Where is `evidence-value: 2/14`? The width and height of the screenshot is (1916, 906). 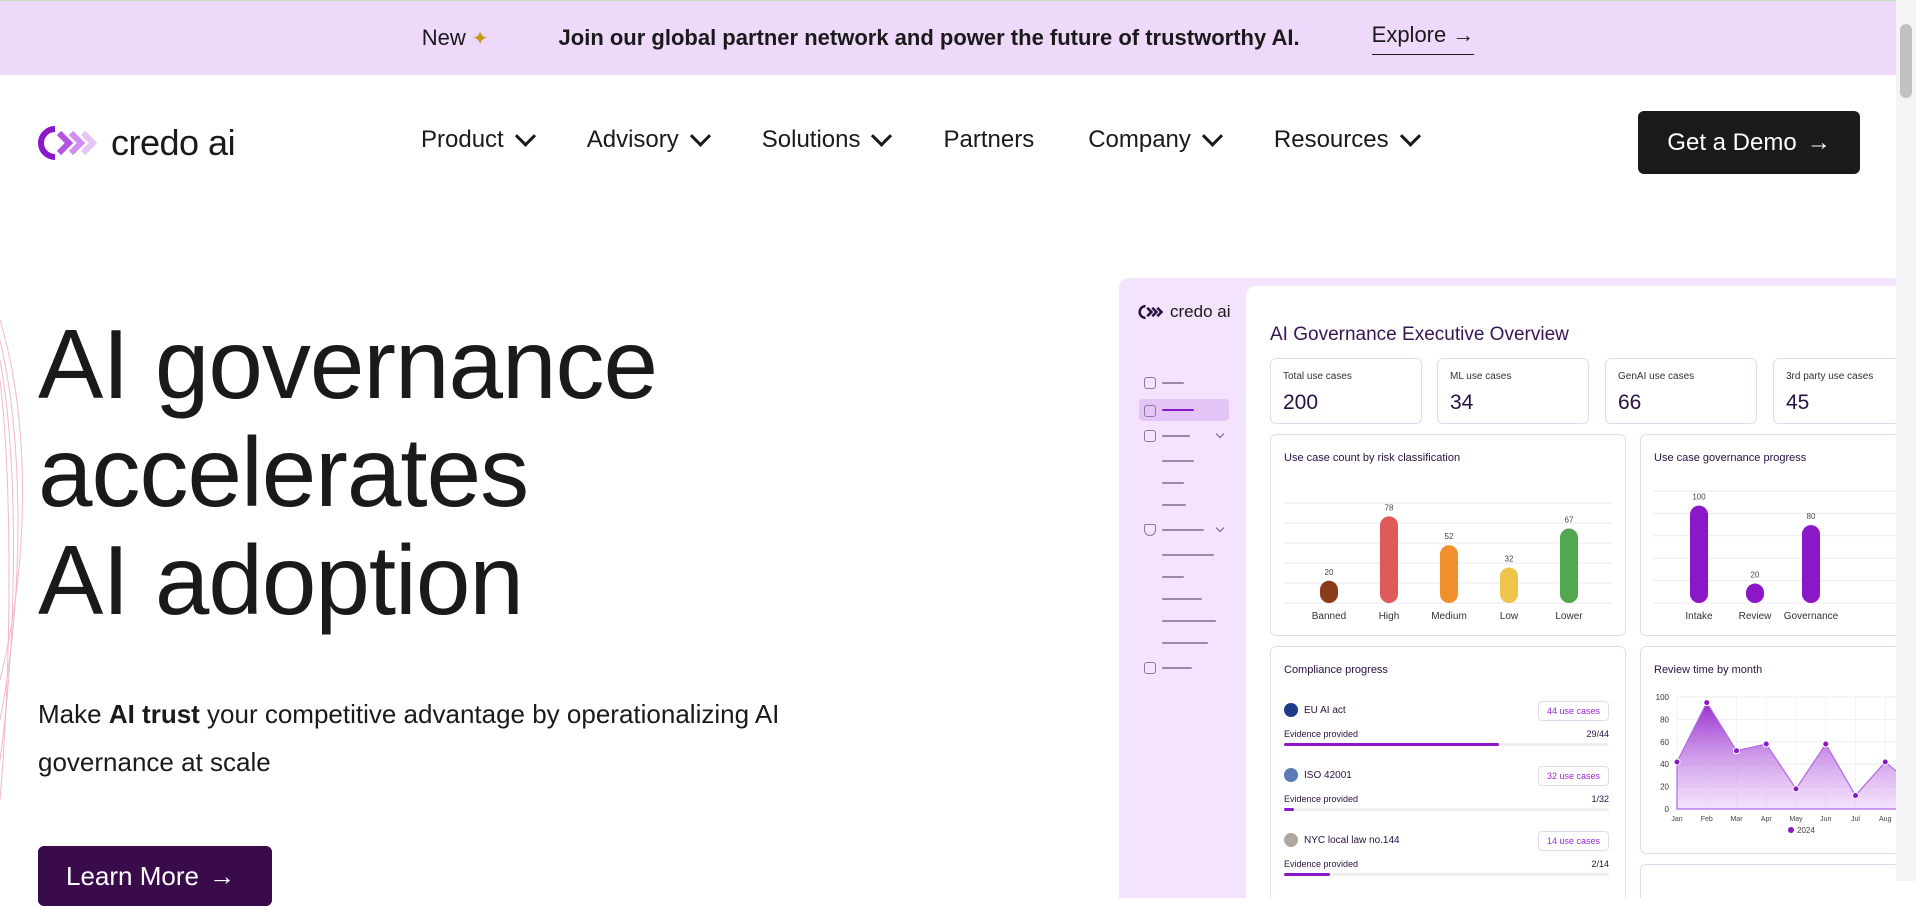
evidence-value: 2/14 is located at coordinates (1600, 864).